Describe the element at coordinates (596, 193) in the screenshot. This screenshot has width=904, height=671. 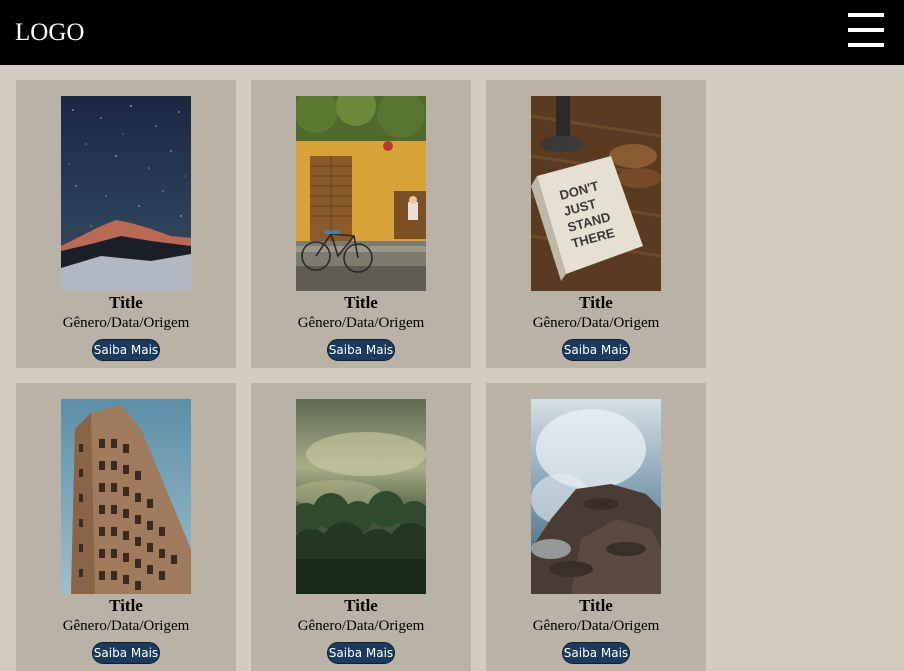
I see `card-image-notebook-on-table: DON'T JUST STAND THERE` at that location.